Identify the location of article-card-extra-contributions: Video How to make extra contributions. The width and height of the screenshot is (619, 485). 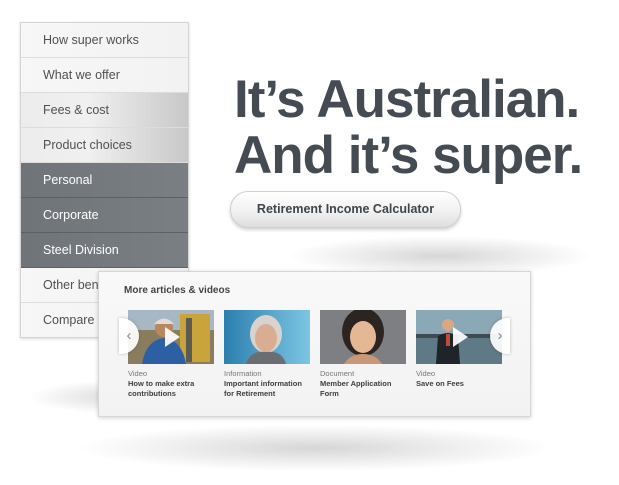
(171, 354).